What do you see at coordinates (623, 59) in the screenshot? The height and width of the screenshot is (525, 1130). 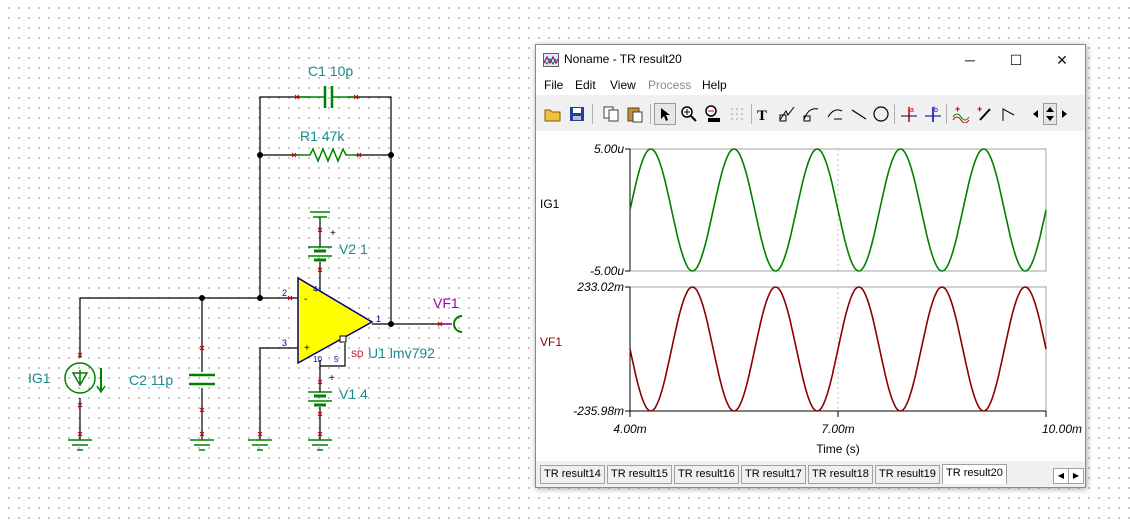 I see `window-title: Noname - TR result20` at bounding box center [623, 59].